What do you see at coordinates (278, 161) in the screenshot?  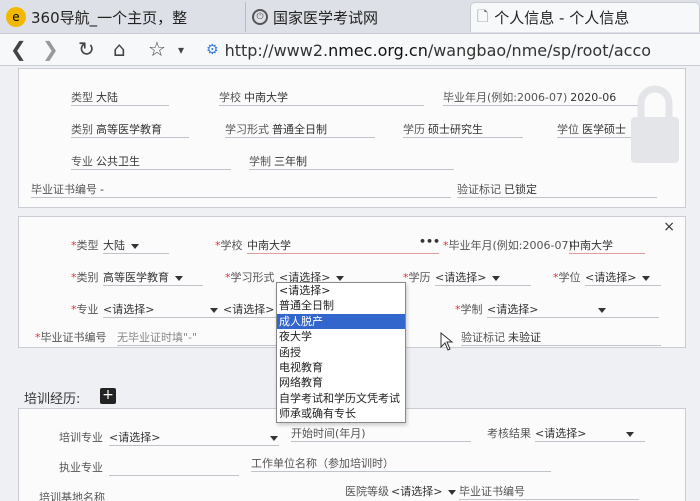 I see `field-duration: 学制 三年制` at bounding box center [278, 161].